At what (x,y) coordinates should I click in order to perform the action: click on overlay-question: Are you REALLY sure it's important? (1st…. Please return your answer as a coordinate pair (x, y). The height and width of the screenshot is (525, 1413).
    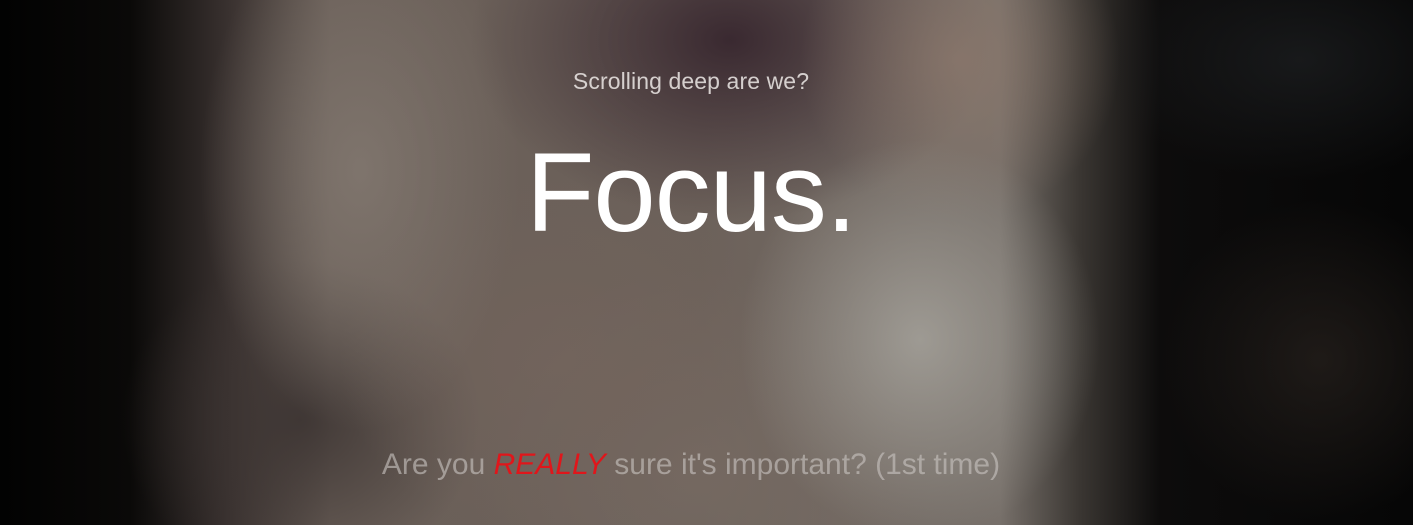
    Looking at the image, I should click on (691, 465).